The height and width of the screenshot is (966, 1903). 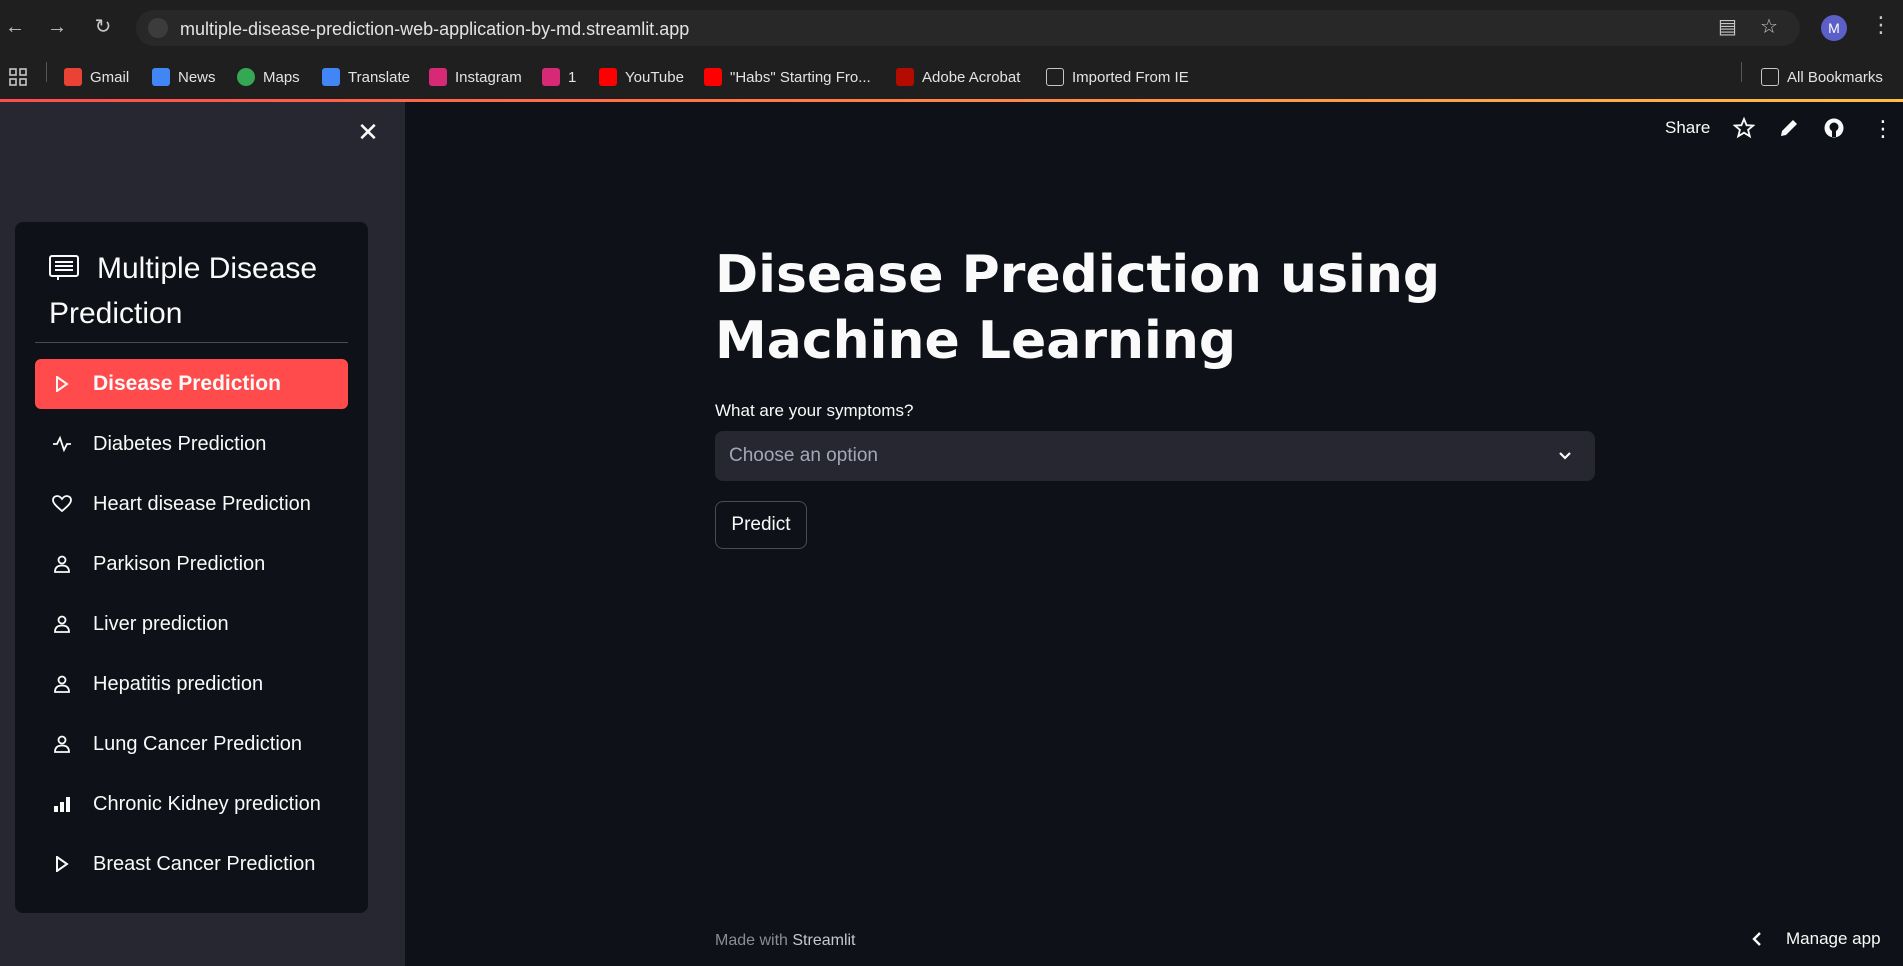 I want to click on menu-title: Multiple Disease Prediction, so click(x=183, y=291).